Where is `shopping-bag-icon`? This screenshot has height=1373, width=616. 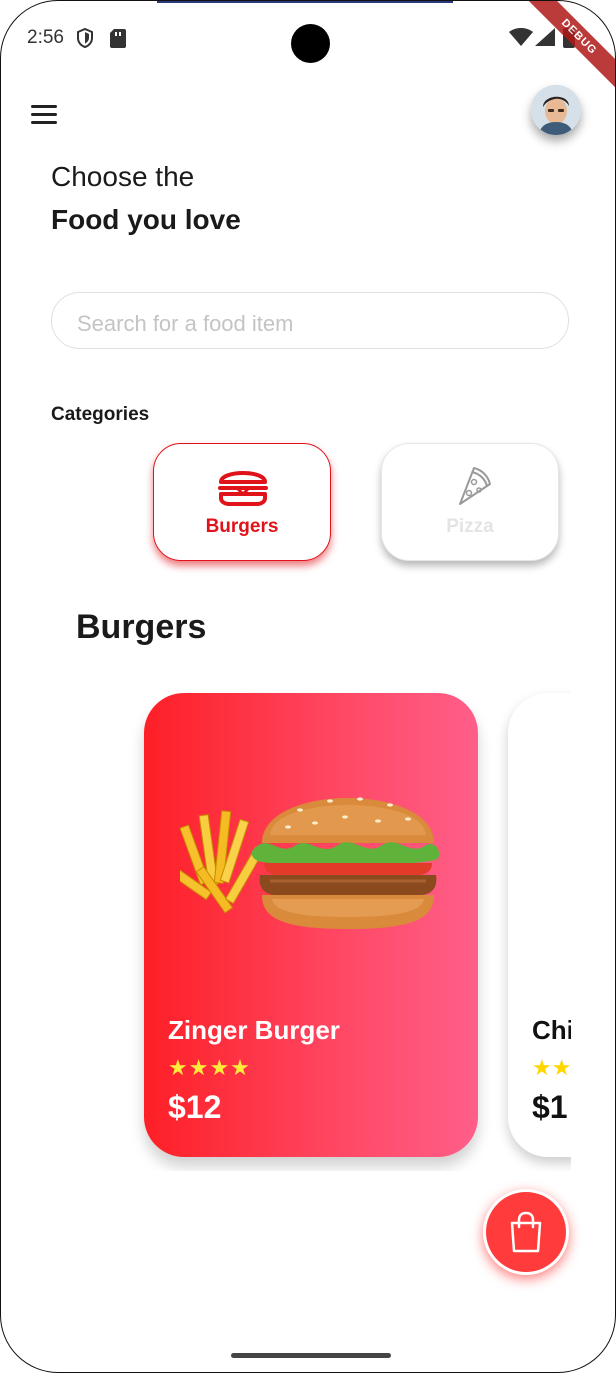 shopping-bag-icon is located at coordinates (526, 1232).